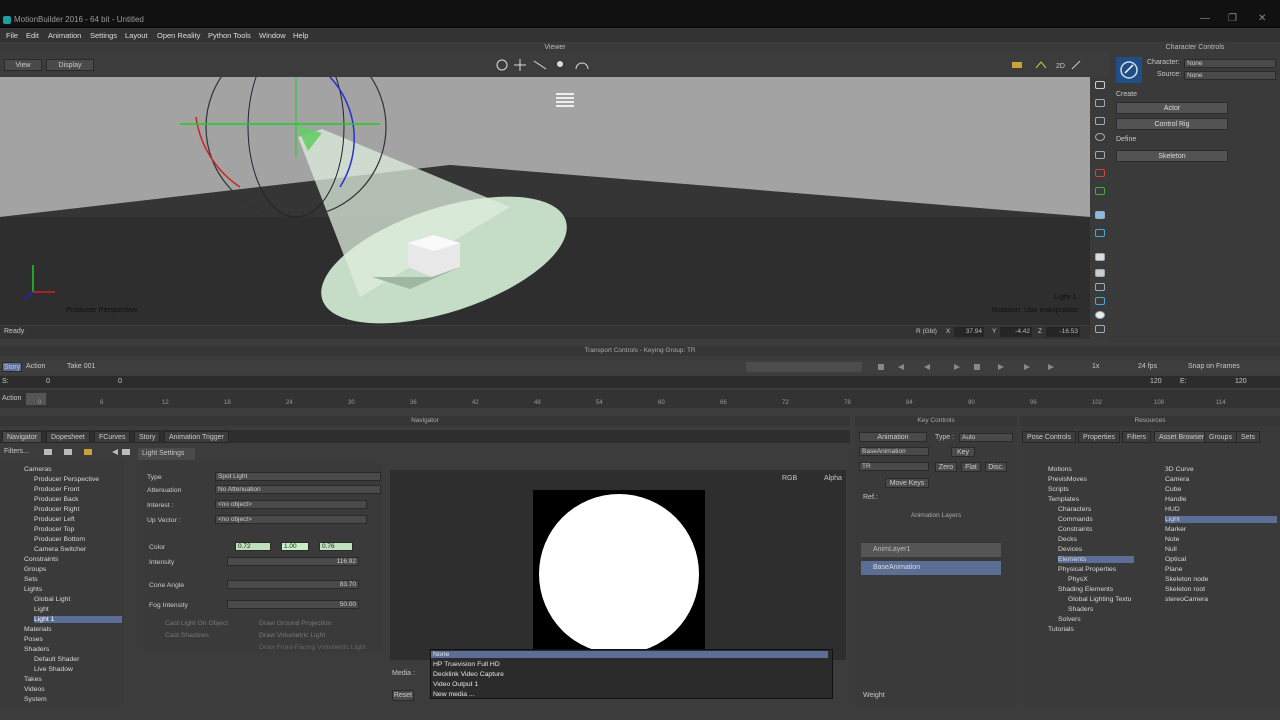 This screenshot has height=720, width=1280. I want to click on fps-selector: 24 fps, so click(1147, 366).